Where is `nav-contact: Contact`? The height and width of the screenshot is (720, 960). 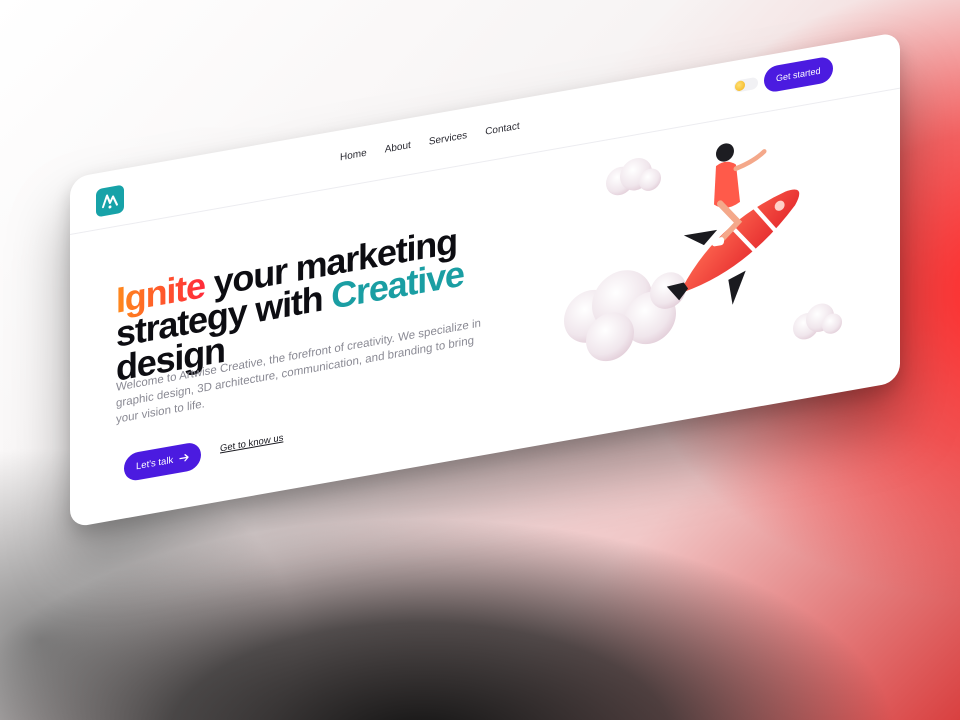 nav-contact: Contact is located at coordinates (502, 129).